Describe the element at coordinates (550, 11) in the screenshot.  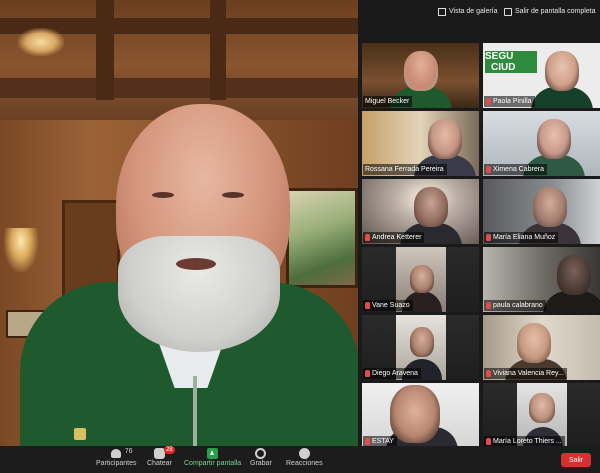
I see `exit-fullscreen-button: Salir de pantalla completa` at that location.